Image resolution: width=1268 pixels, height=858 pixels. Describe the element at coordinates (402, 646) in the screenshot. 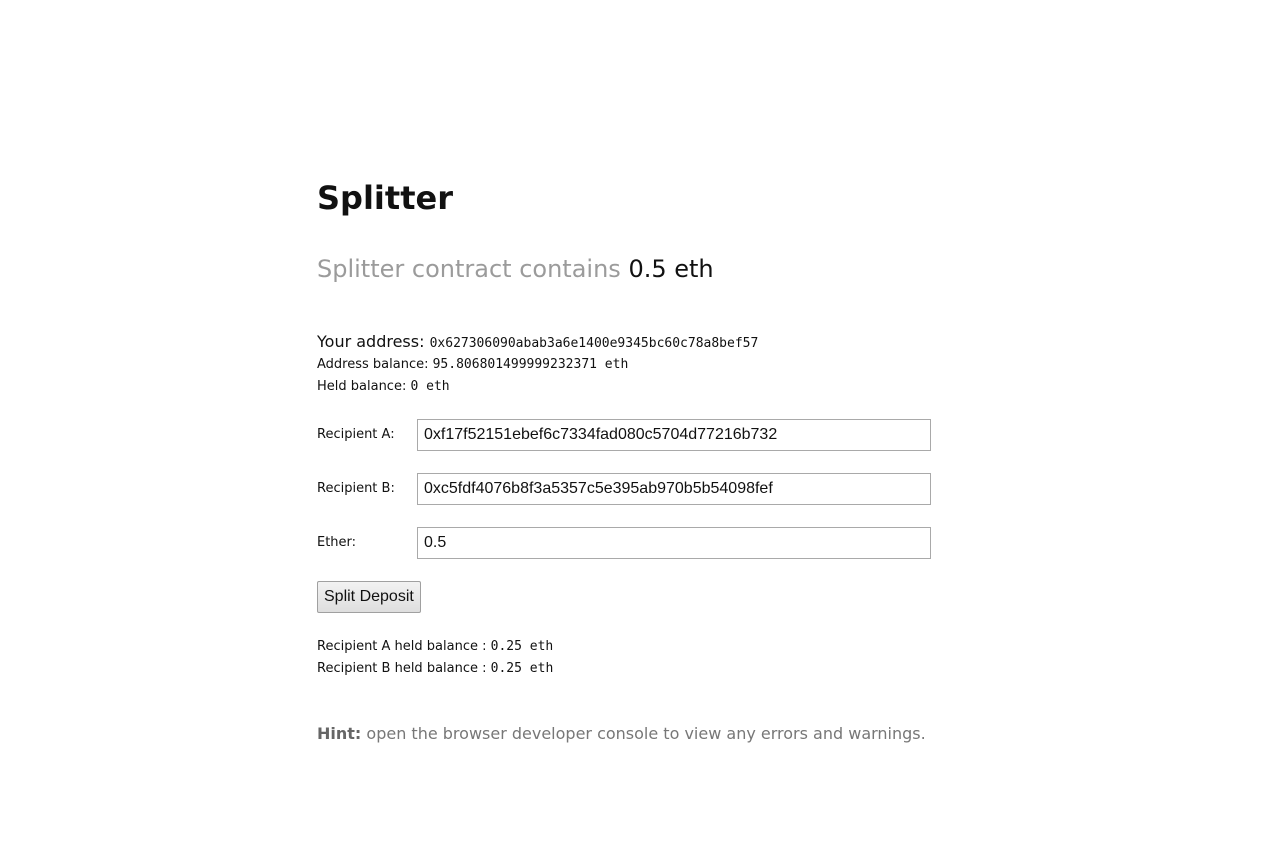

I see `recipient-a-held-label: Recipient A held balance :` at that location.